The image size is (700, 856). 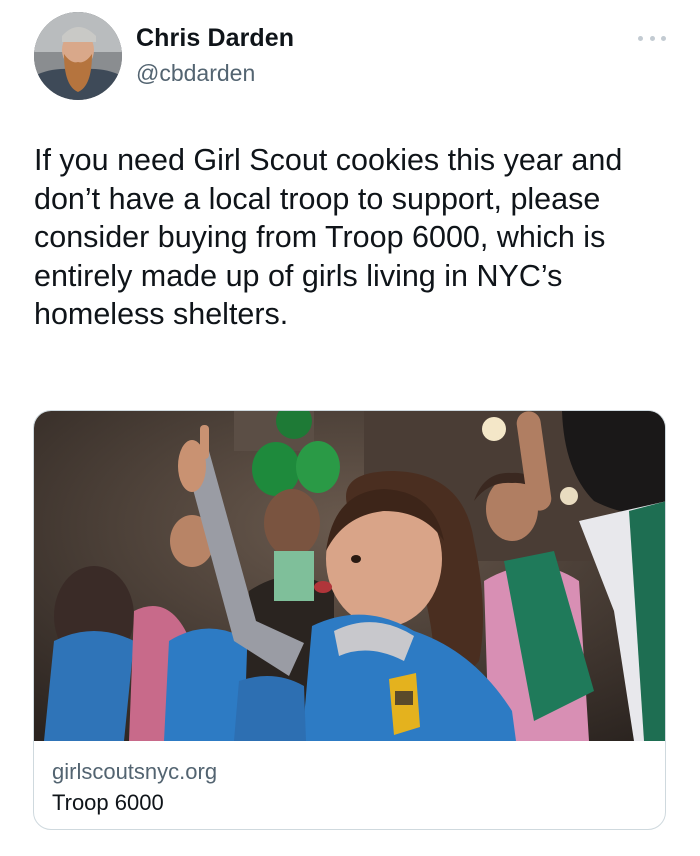 I want to click on author-display-name: Chris Darden, so click(x=215, y=38).